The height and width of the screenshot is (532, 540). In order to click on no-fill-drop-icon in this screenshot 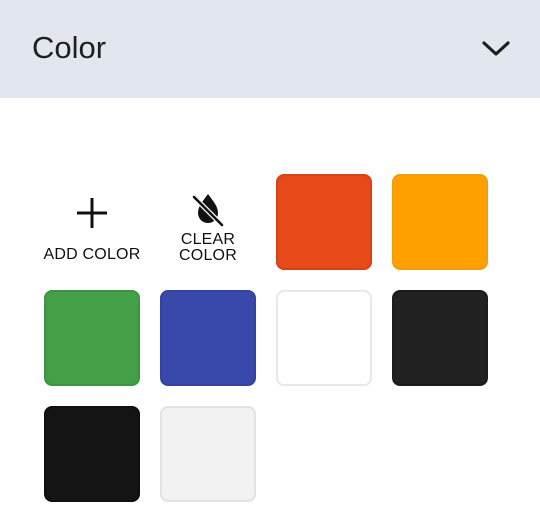, I will do `click(208, 209)`.